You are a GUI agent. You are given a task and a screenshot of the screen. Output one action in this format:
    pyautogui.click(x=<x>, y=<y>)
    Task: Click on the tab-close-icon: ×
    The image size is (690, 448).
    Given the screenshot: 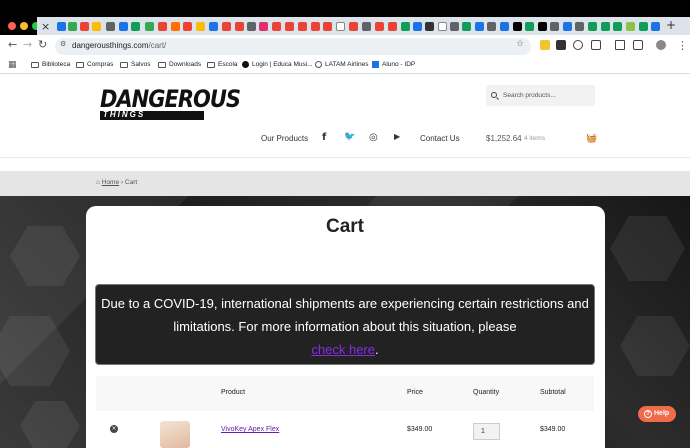 What is the action you would take?
    pyautogui.click(x=45, y=26)
    